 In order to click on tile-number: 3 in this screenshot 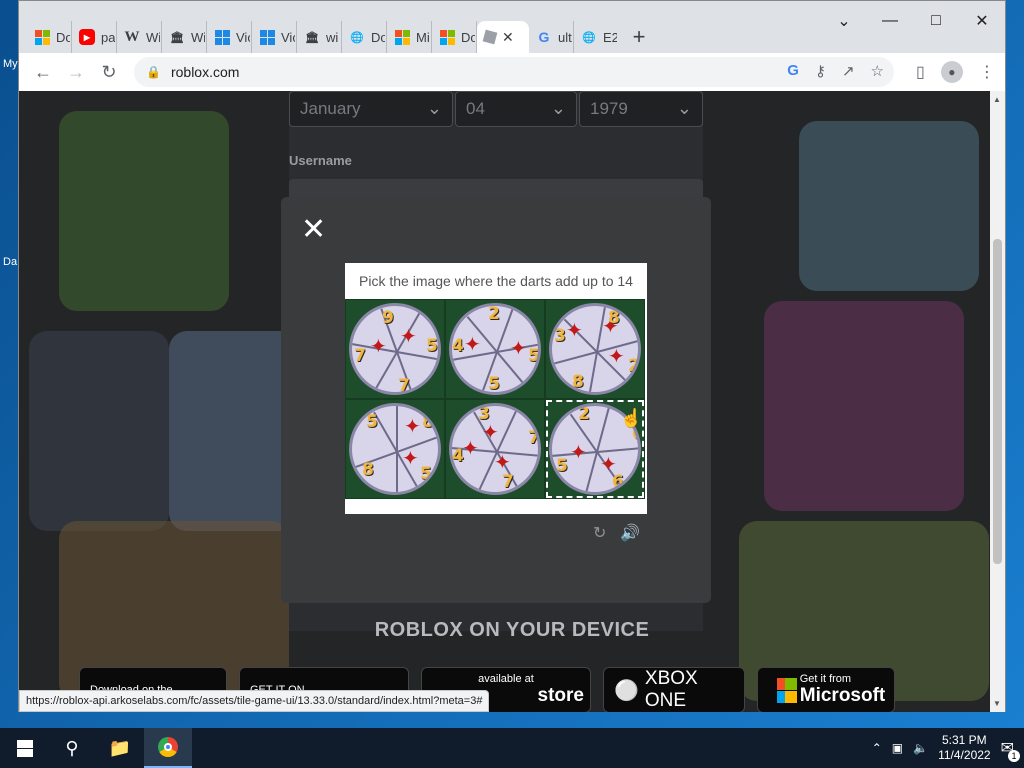, I will do `click(484, 414)`.